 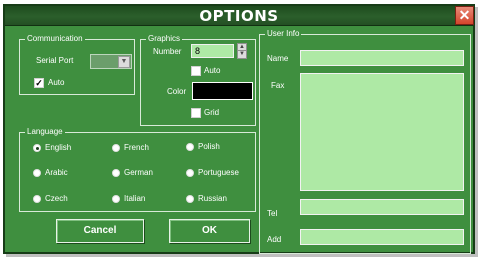 What do you see at coordinates (218, 172) in the screenshot?
I see `option-portuguese-label: Portuguese` at bounding box center [218, 172].